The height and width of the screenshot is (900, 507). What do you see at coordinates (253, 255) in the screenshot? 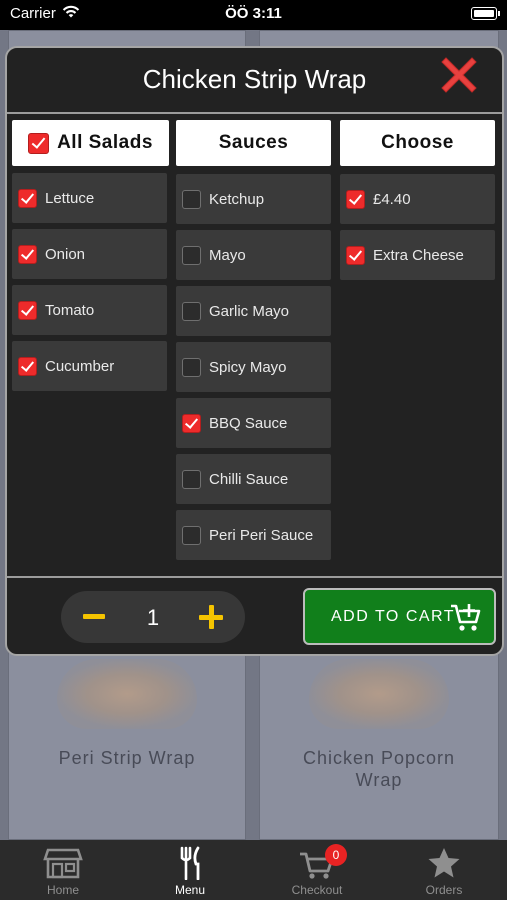
I see `option-mayo: Mayo` at bounding box center [253, 255].